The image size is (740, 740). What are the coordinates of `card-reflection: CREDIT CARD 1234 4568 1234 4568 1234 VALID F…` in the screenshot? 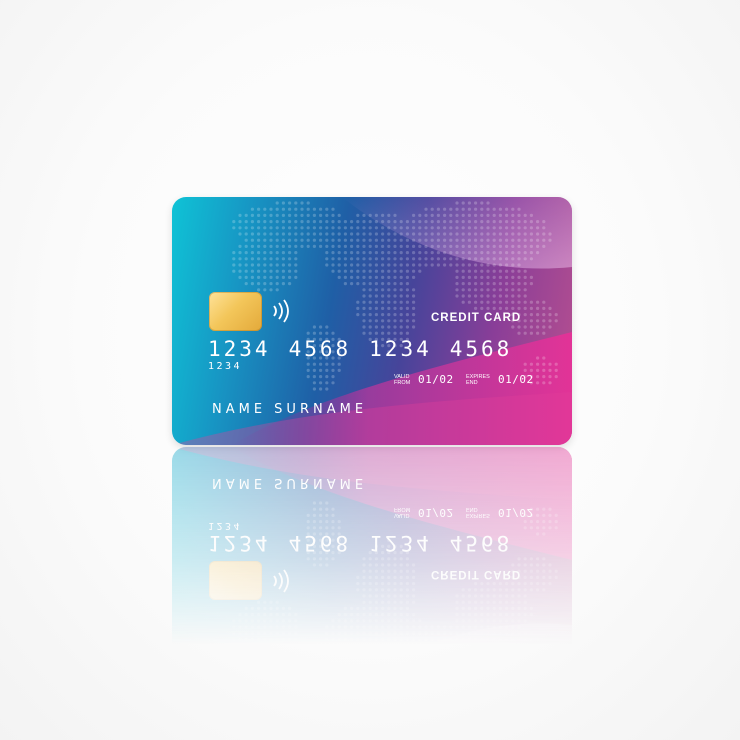 It's located at (372, 547).